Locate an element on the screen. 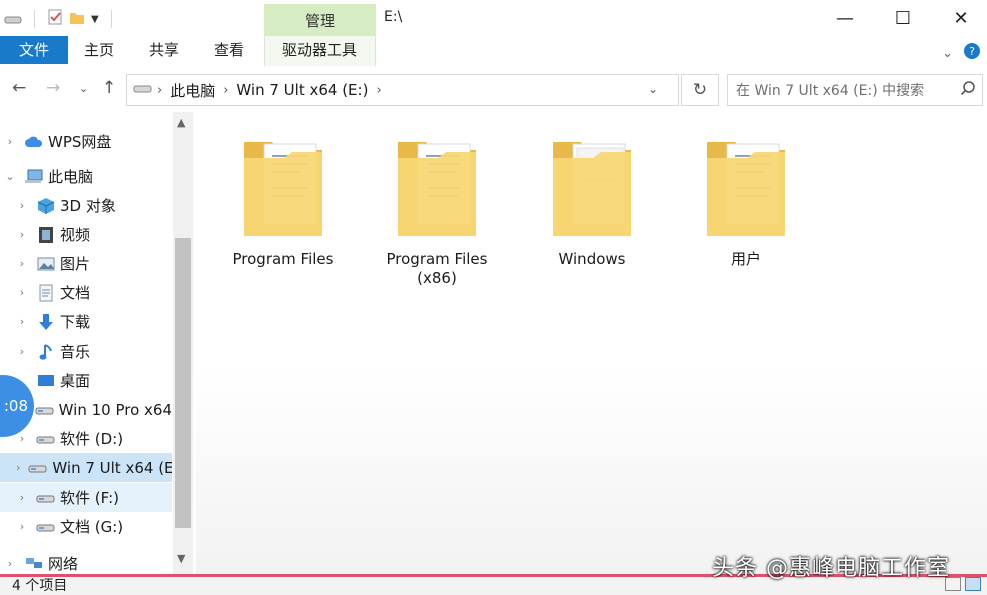 This screenshot has height=595, width=987. expand-down-chevron-icon: ⌄ is located at coordinates (10, 176).